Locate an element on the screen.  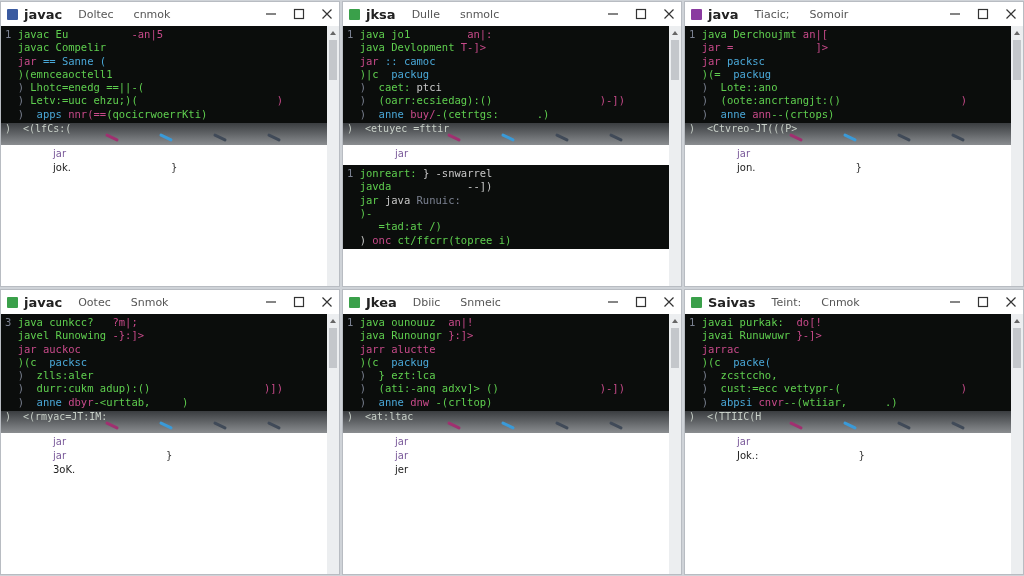
code-text: ?m|; is located at coordinates (124, 323).